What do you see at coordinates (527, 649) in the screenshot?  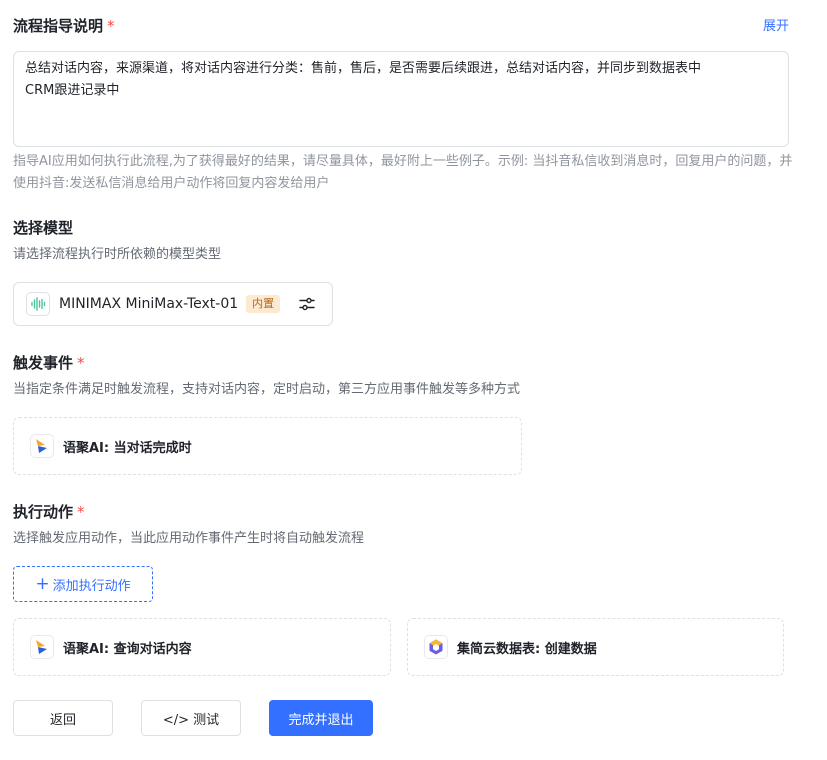 I see `action-card-label: 集简云数据表: 创建数据` at bounding box center [527, 649].